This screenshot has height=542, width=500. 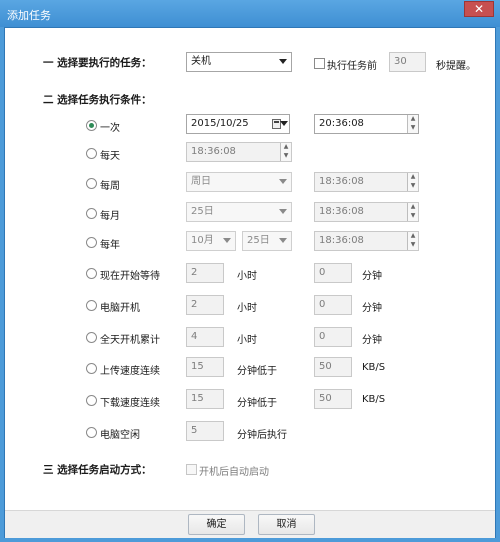 What do you see at coordinates (130, 403) in the screenshot?
I see `radio-download-label: 下载速度连续` at bounding box center [130, 403].